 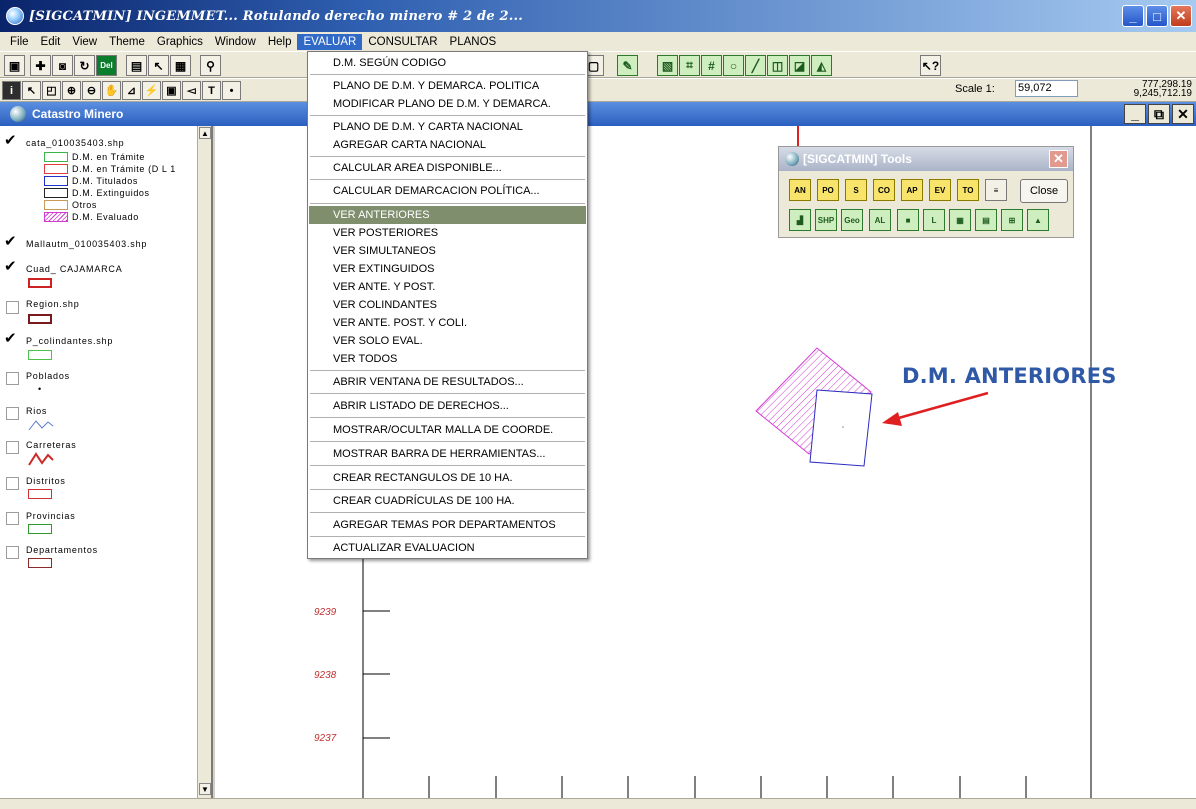 I want to click on hotlink-icon: ⚡, so click(x=151, y=90).